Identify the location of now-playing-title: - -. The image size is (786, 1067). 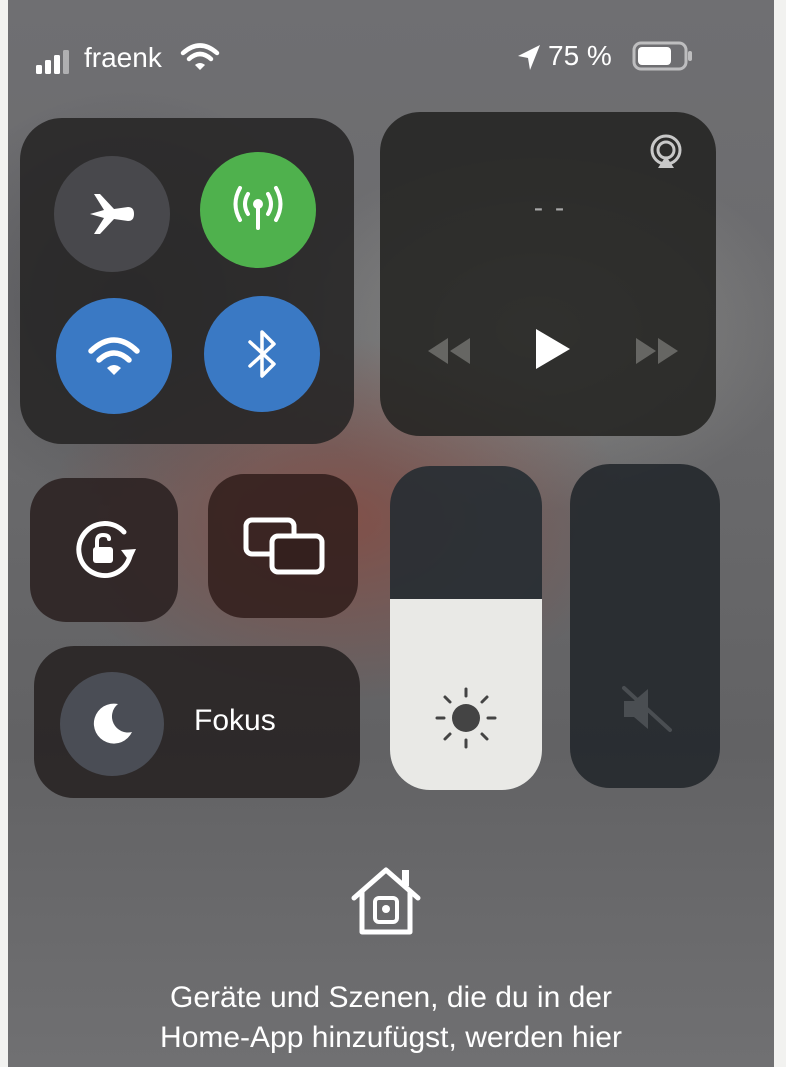
(550, 207).